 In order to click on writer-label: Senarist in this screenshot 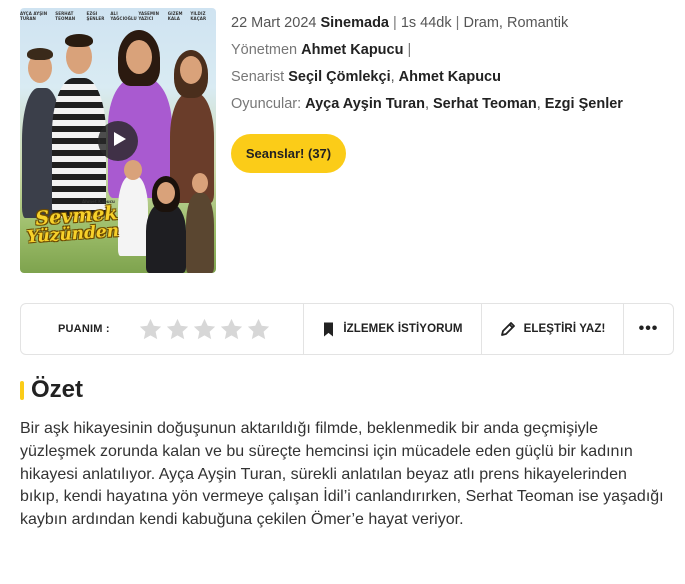, I will do `click(258, 77)`.